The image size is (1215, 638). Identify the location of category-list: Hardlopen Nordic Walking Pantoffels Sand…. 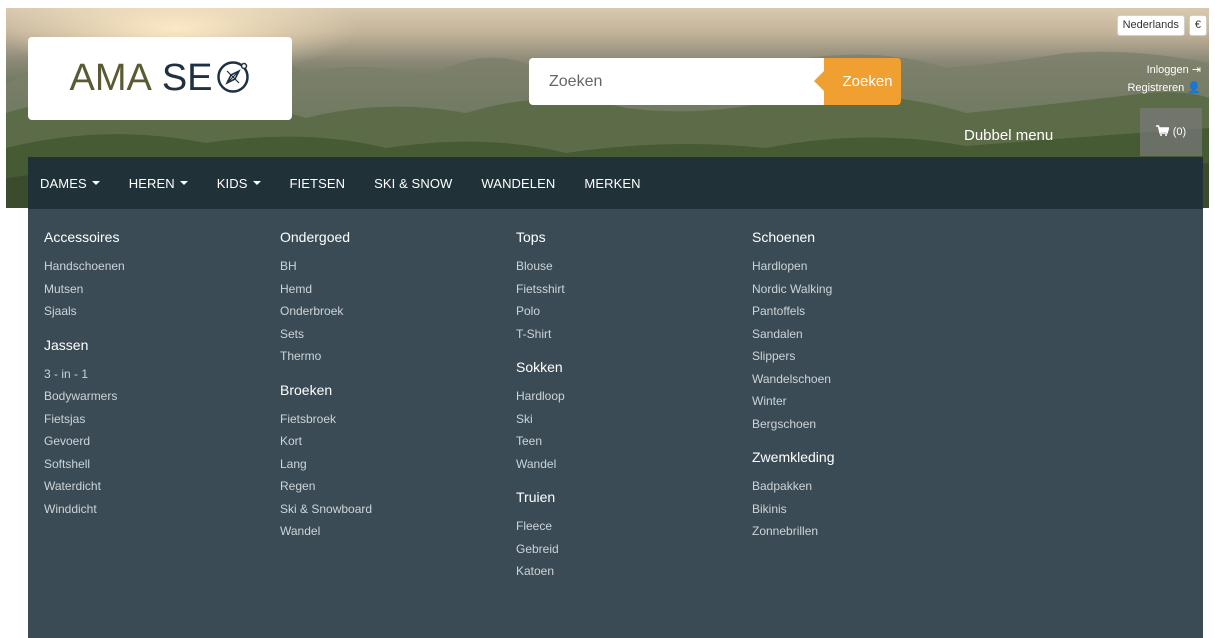
(867, 345).